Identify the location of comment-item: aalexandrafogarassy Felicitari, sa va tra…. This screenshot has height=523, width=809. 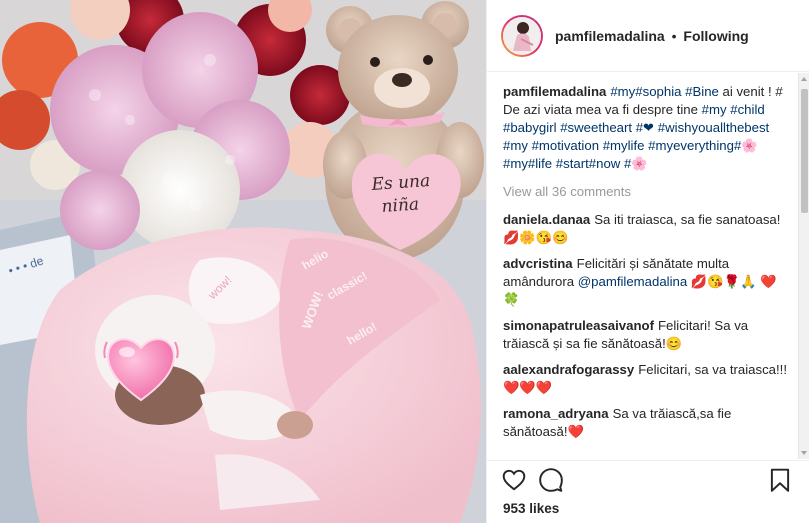
(647, 379).